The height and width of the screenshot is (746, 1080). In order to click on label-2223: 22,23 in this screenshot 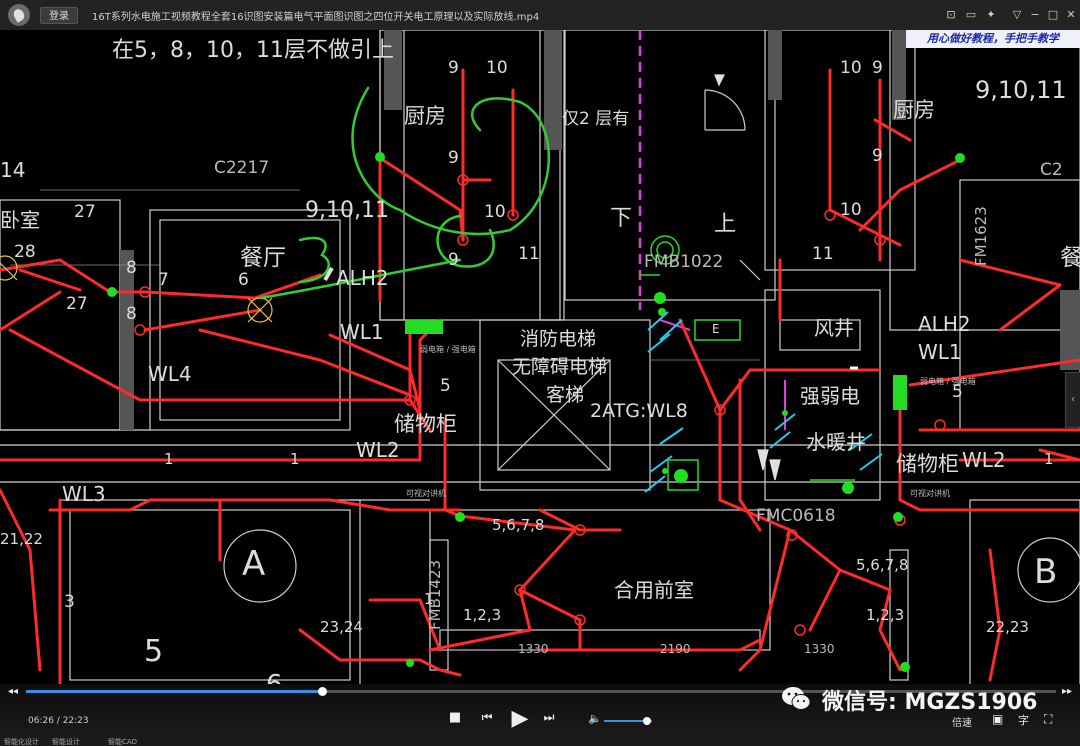, I will do `click(1007, 627)`.